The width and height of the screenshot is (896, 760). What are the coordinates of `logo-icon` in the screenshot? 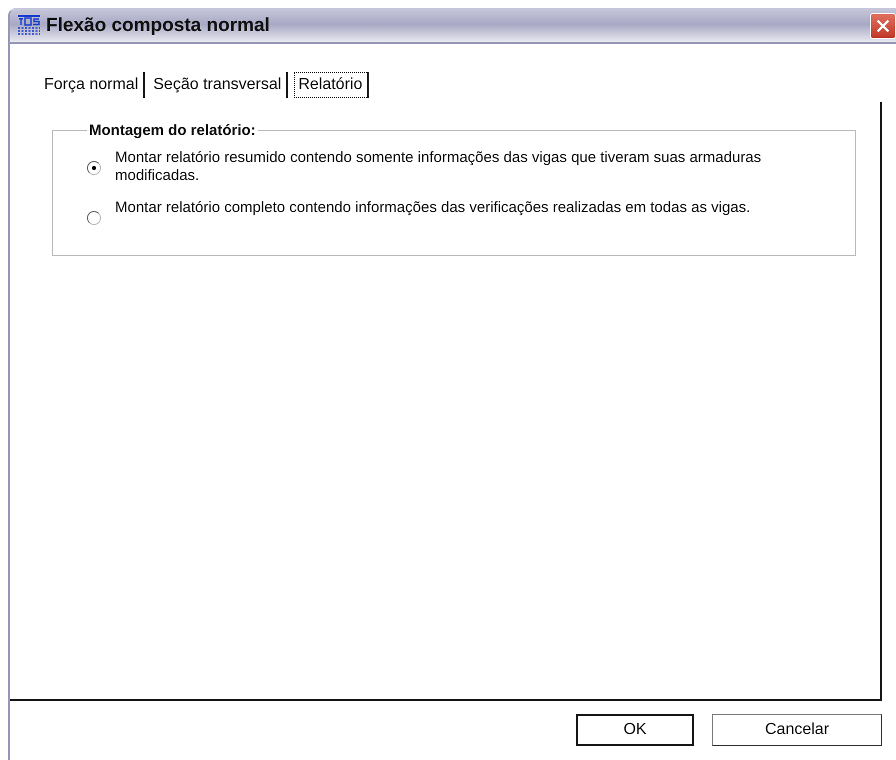 It's located at (29, 26).